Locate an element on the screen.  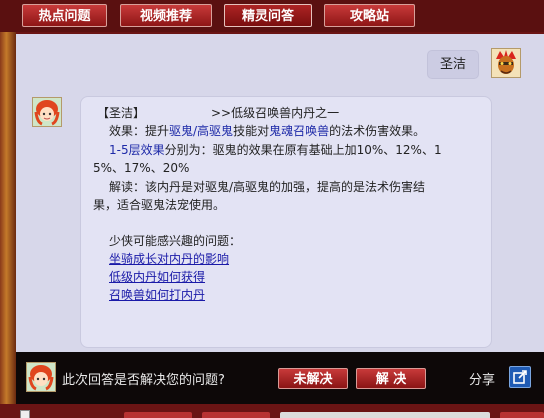
background-scene-strip is located at coordinates (8, 225).